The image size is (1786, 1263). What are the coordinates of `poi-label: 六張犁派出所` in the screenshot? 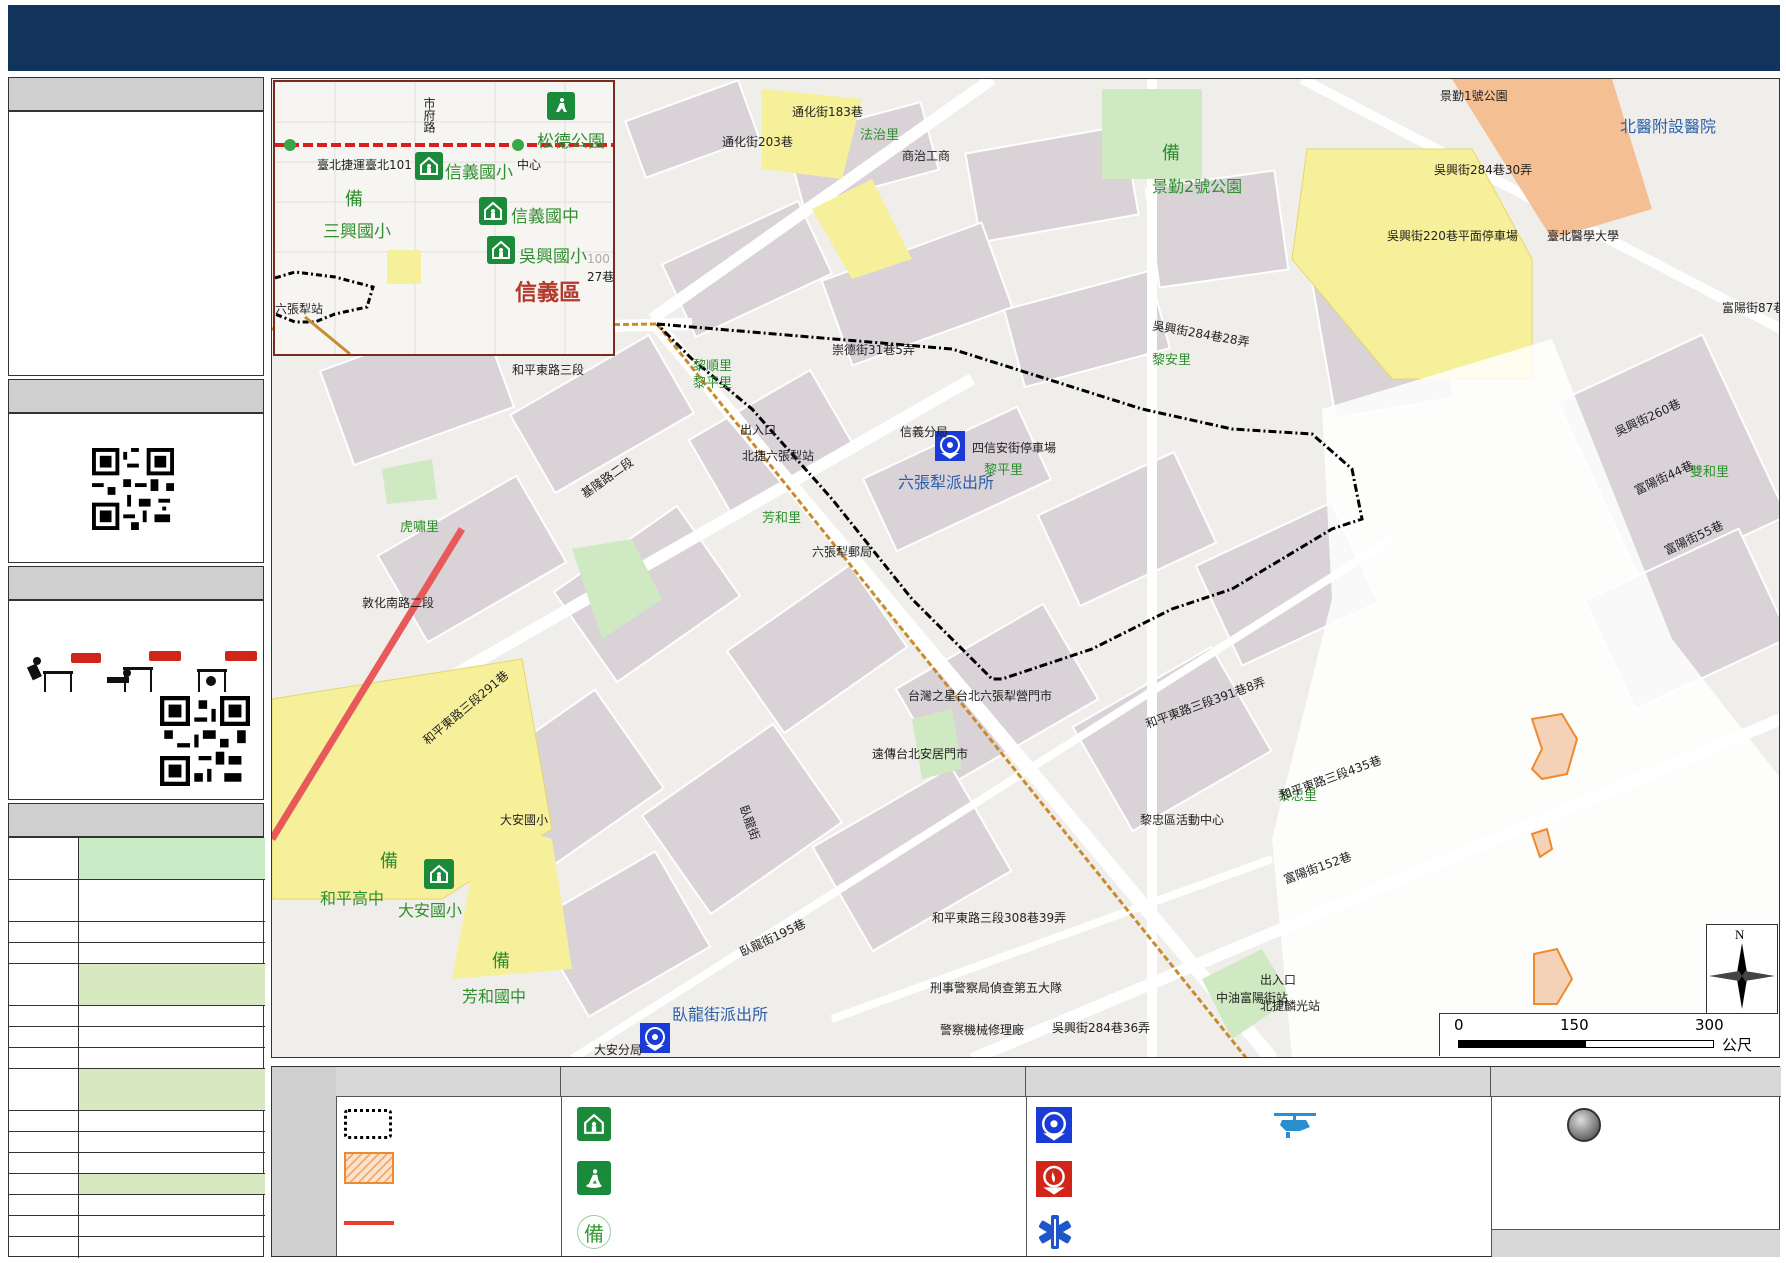 It's located at (946, 482).